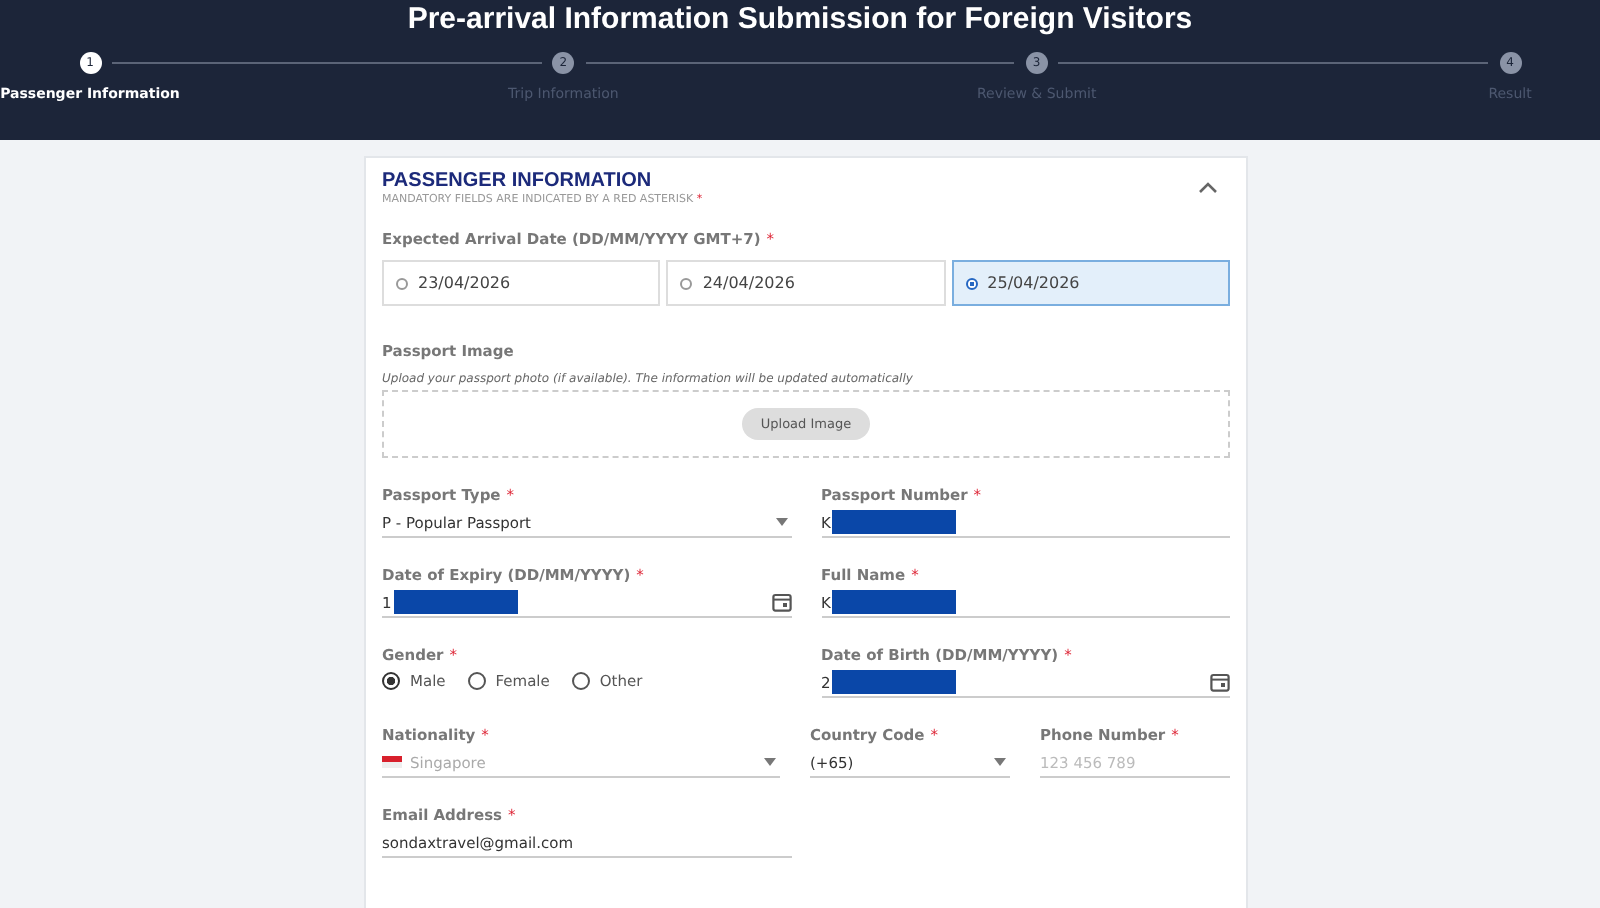 This screenshot has height=908, width=1600. Describe the element at coordinates (1090, 283) in the screenshot. I see `date-option: 25/04/2026` at that location.